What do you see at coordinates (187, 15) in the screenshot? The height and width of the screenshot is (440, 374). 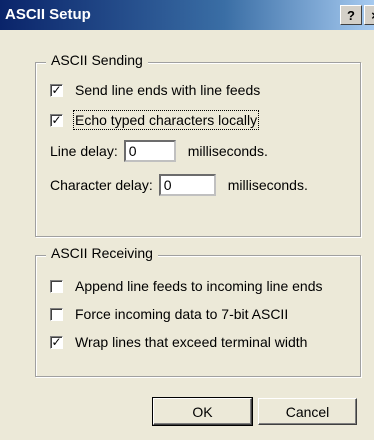 I see `title-bar: ASCII Setup ? ×` at bounding box center [187, 15].